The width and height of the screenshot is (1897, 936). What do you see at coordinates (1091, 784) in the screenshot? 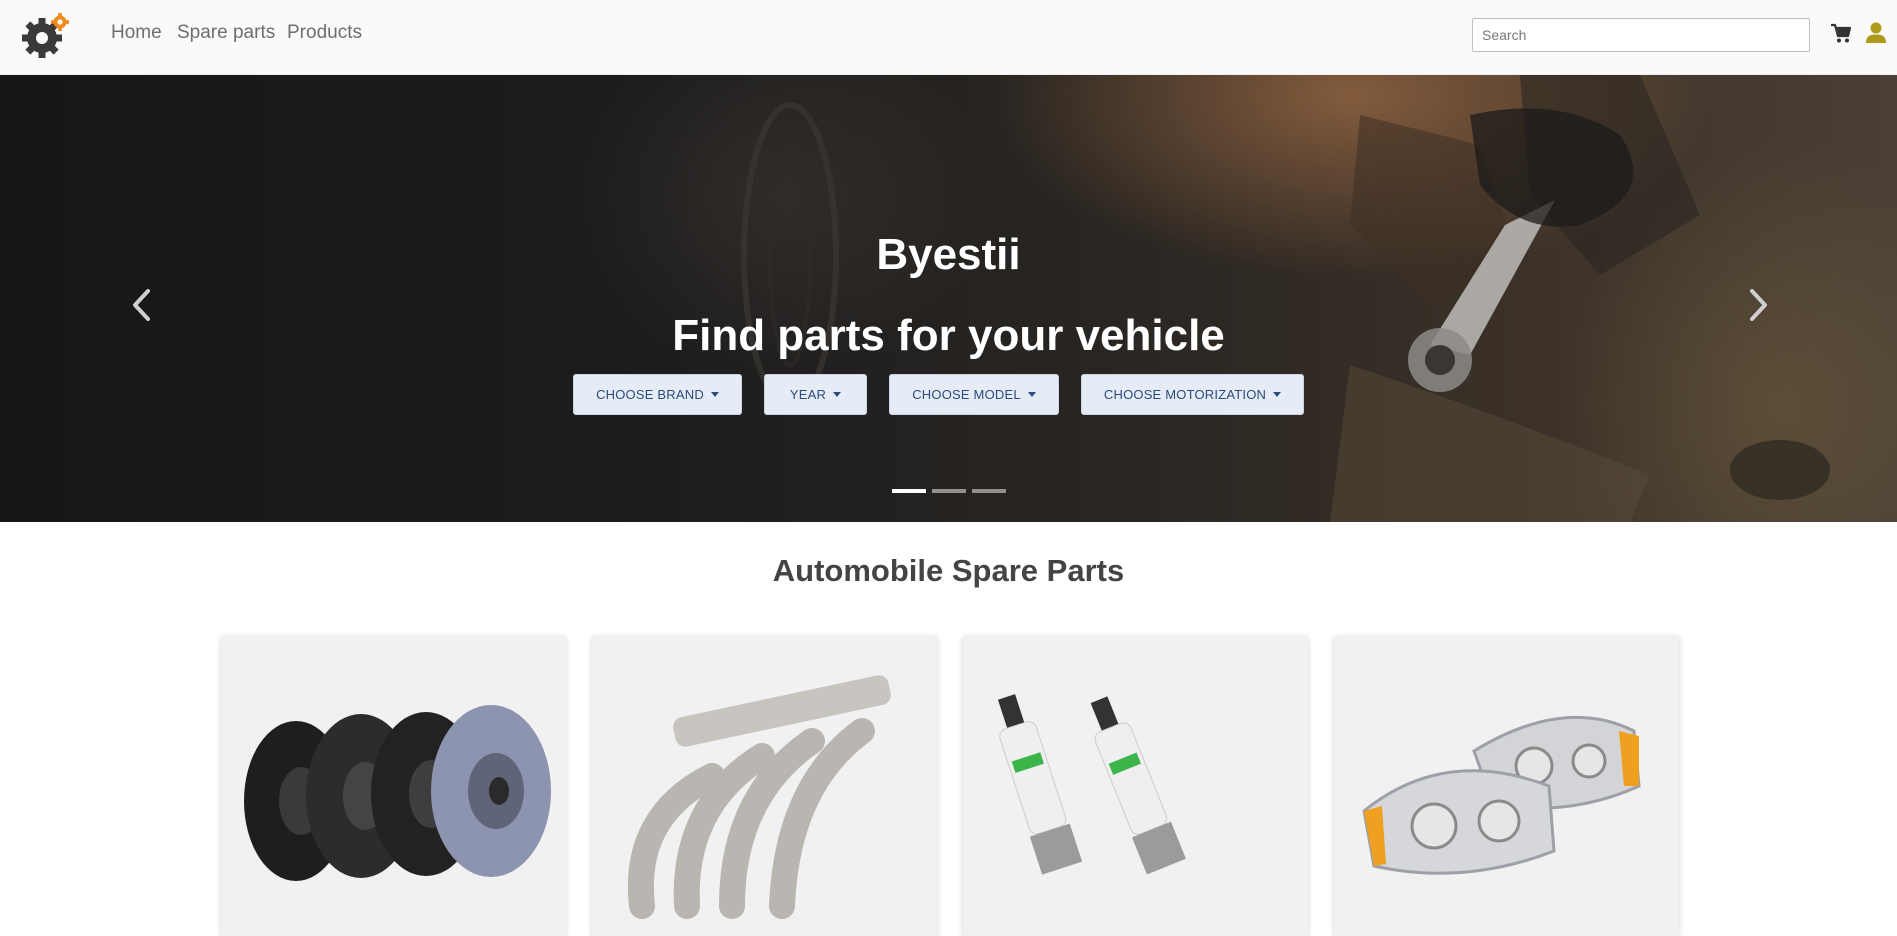
I see `spark-plugs-image` at bounding box center [1091, 784].